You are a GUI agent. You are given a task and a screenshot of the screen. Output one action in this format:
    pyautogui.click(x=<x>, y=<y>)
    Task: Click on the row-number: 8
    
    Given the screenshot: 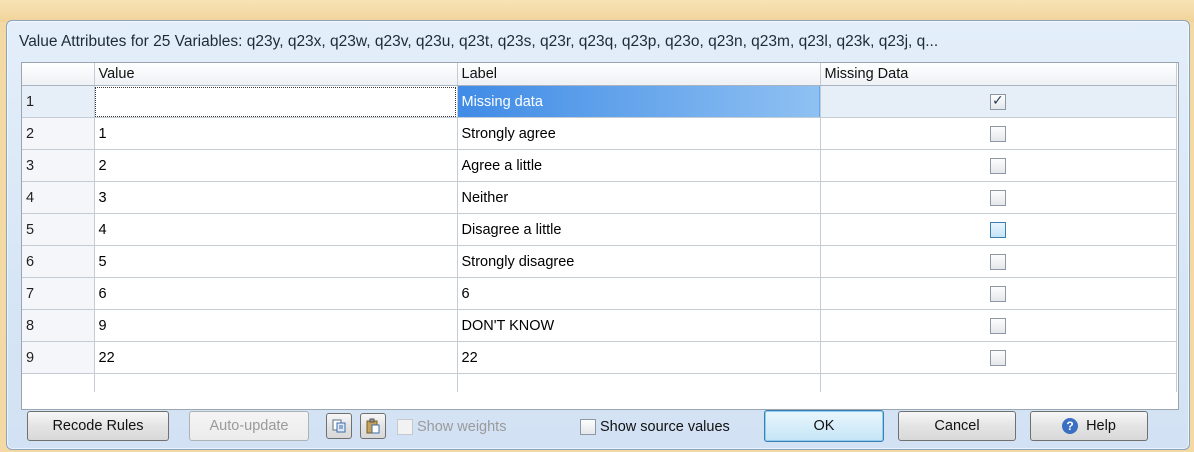 What is the action you would take?
    pyautogui.click(x=58, y=325)
    